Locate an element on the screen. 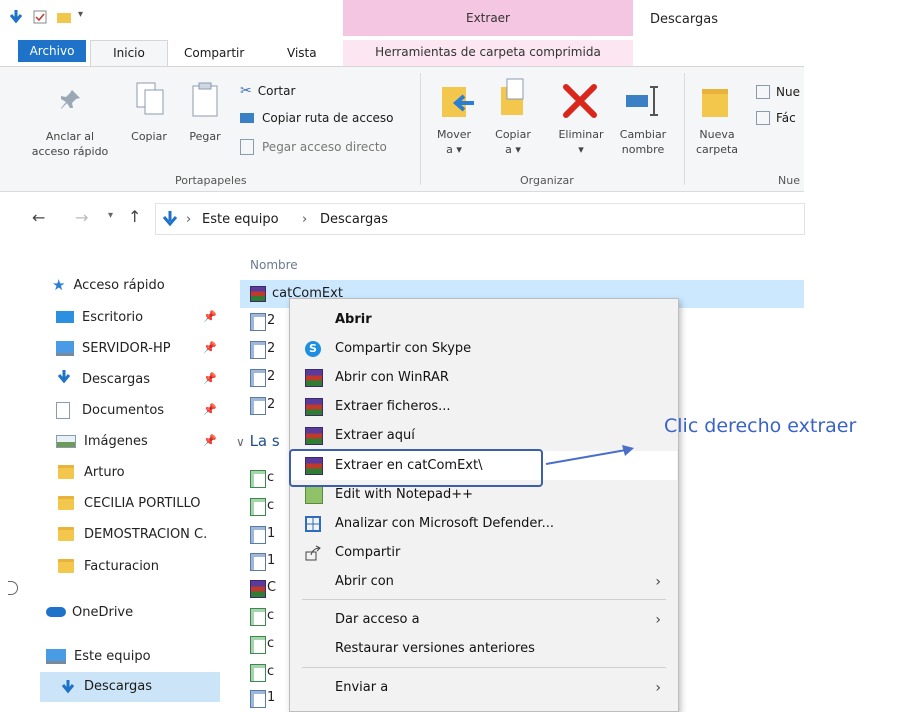 The width and height of the screenshot is (904, 712). sidebar-item-servidor-hp: SERVIDOR-HP is located at coordinates (113, 348).